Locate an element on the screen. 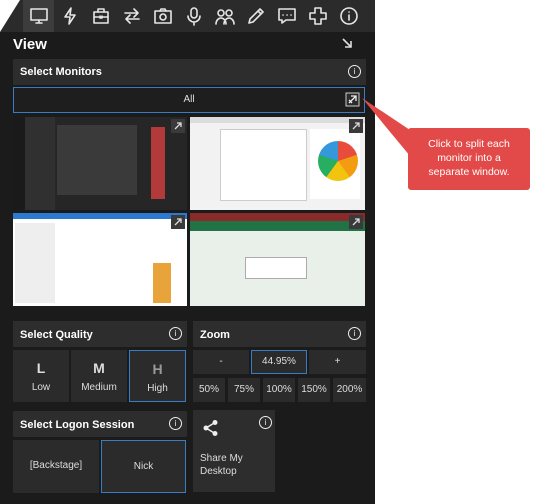  microphone-icon is located at coordinates (193, 16).